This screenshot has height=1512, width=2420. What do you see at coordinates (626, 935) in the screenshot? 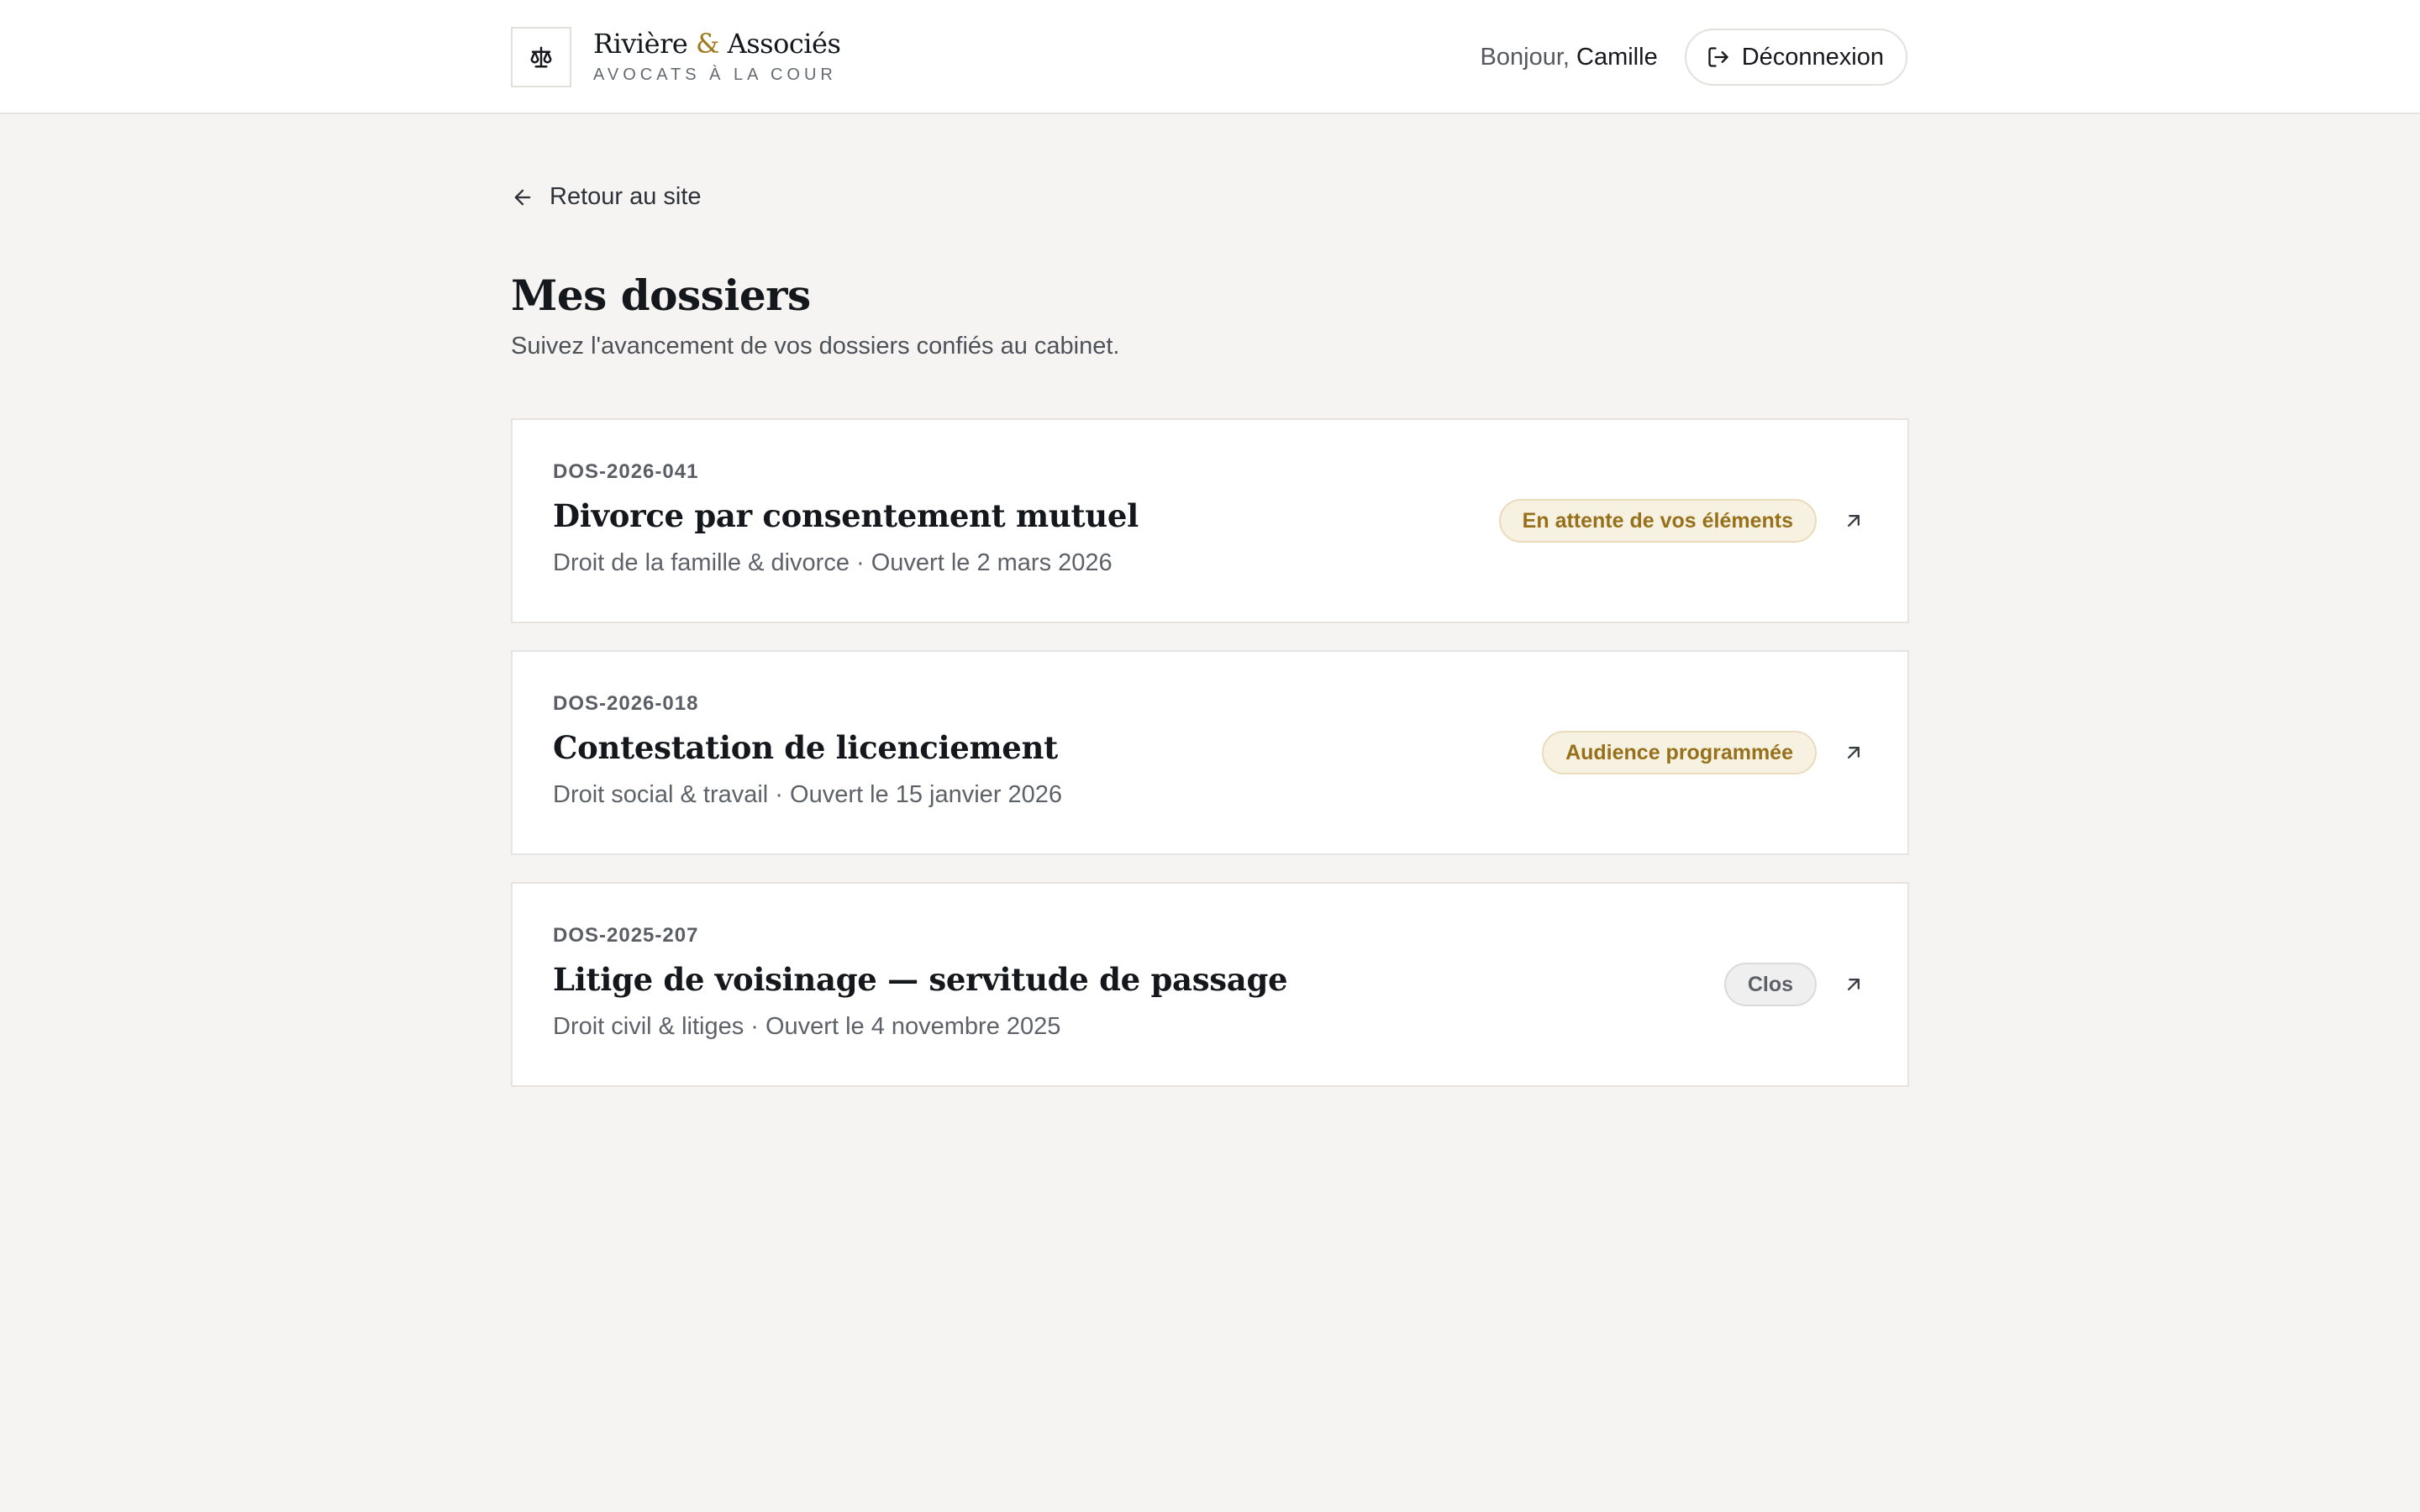
I see `dossier-reference: DOS-2025-207` at bounding box center [626, 935].